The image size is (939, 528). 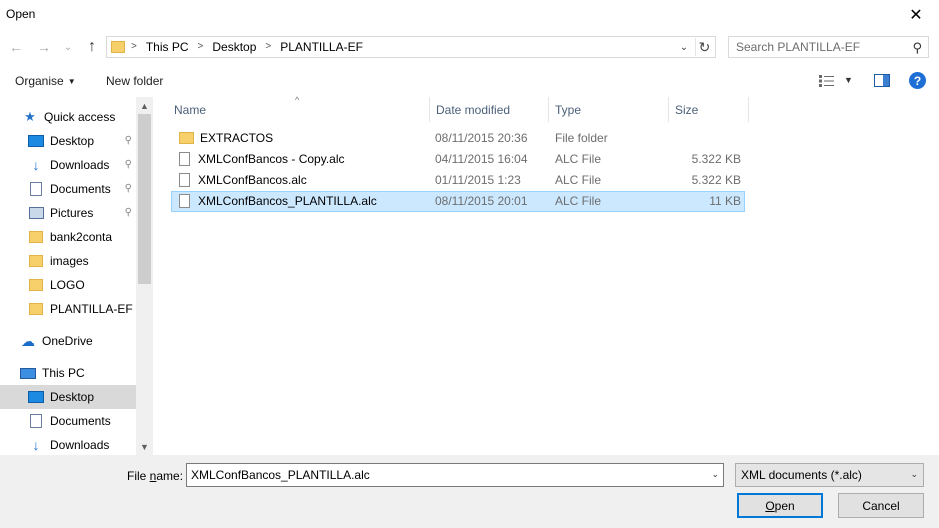 What do you see at coordinates (81, 237) in the screenshot?
I see `sidebar-item-label: bank2conta` at bounding box center [81, 237].